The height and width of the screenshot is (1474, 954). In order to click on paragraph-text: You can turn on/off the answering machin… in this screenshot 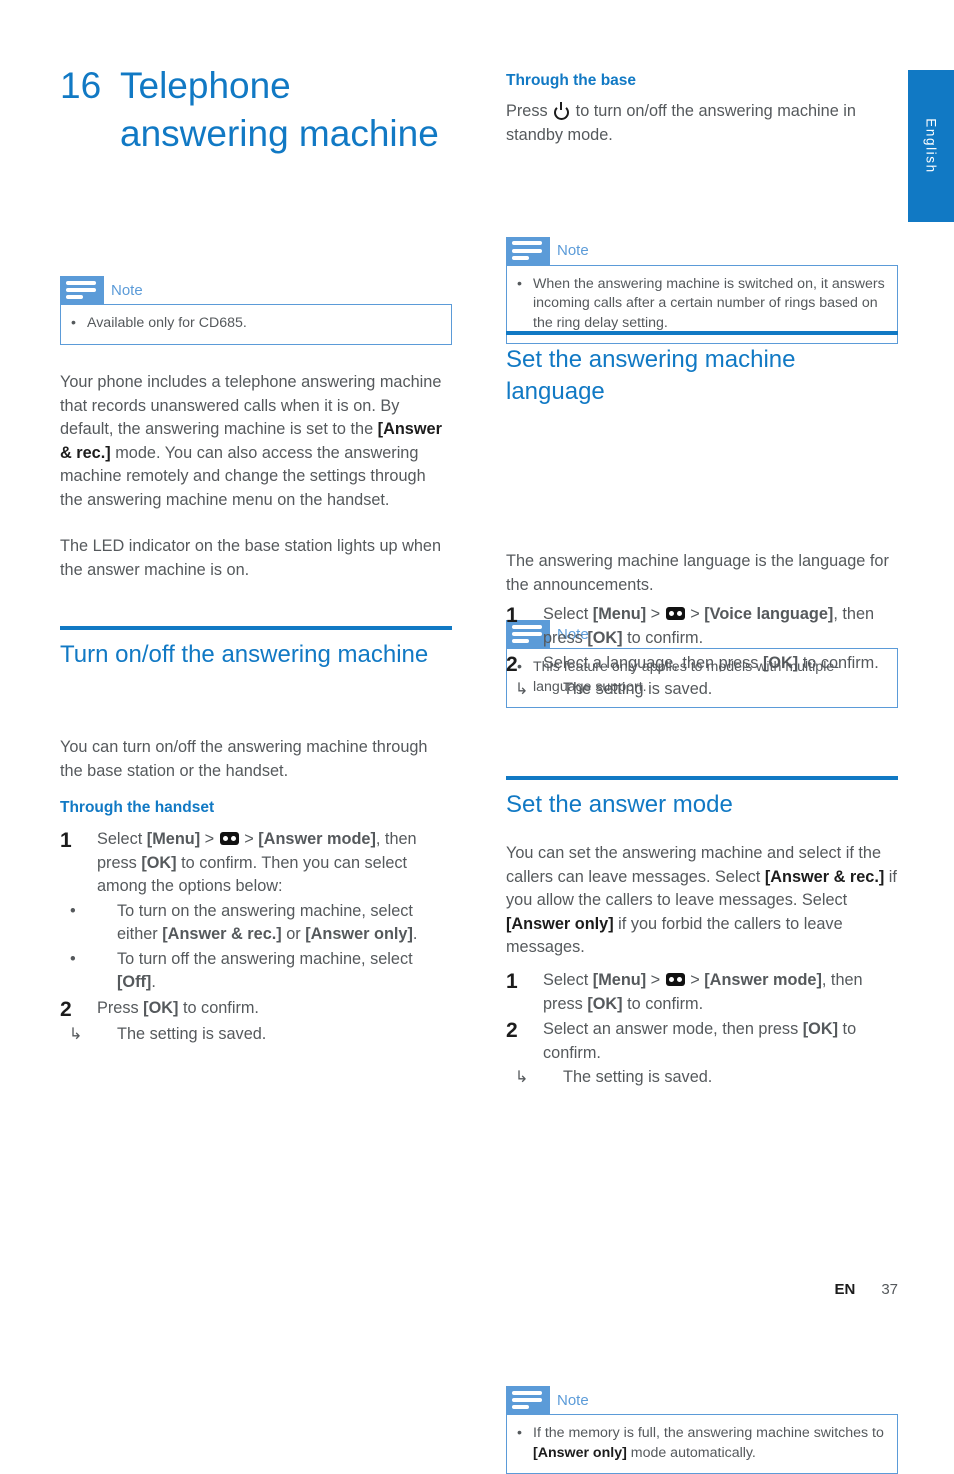, I will do `click(244, 759)`.